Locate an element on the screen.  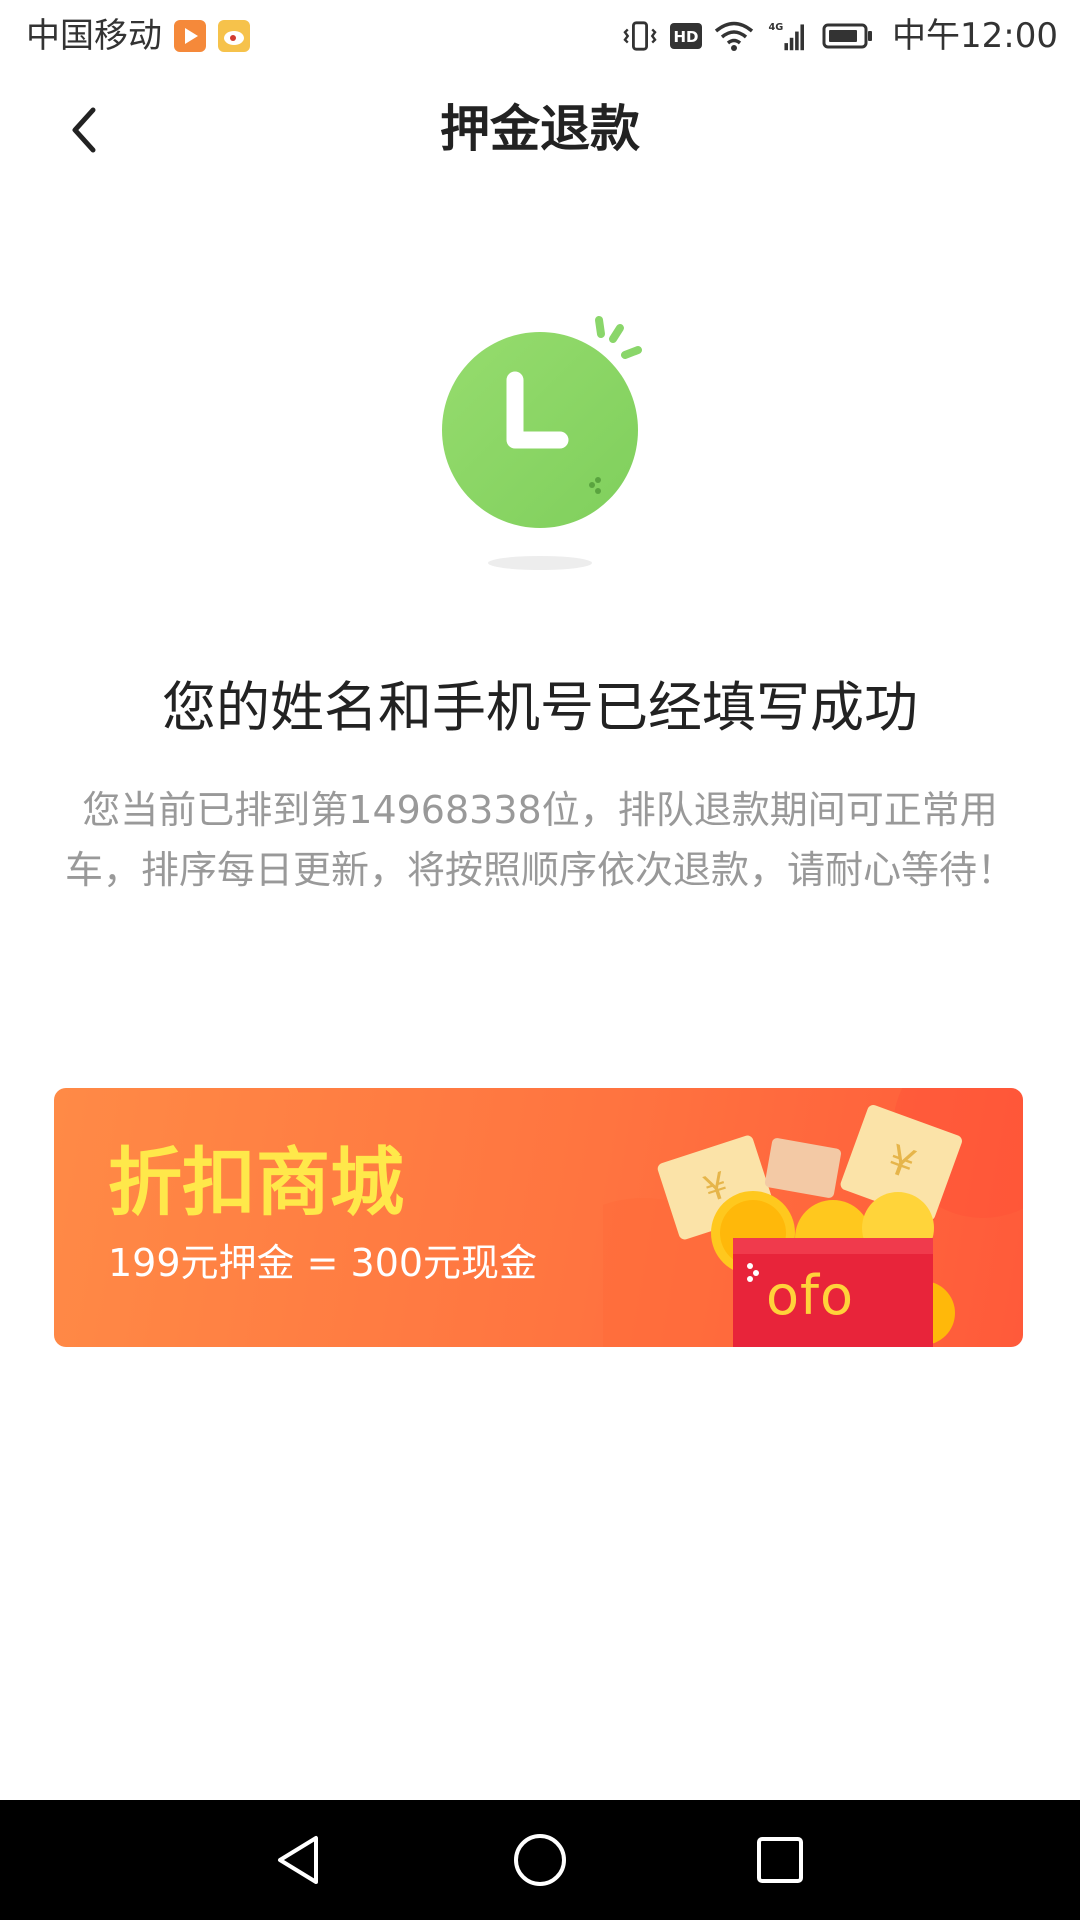
banner-subtitle: 199元押金 = 300元现金 is located at coordinates (323, 1263).